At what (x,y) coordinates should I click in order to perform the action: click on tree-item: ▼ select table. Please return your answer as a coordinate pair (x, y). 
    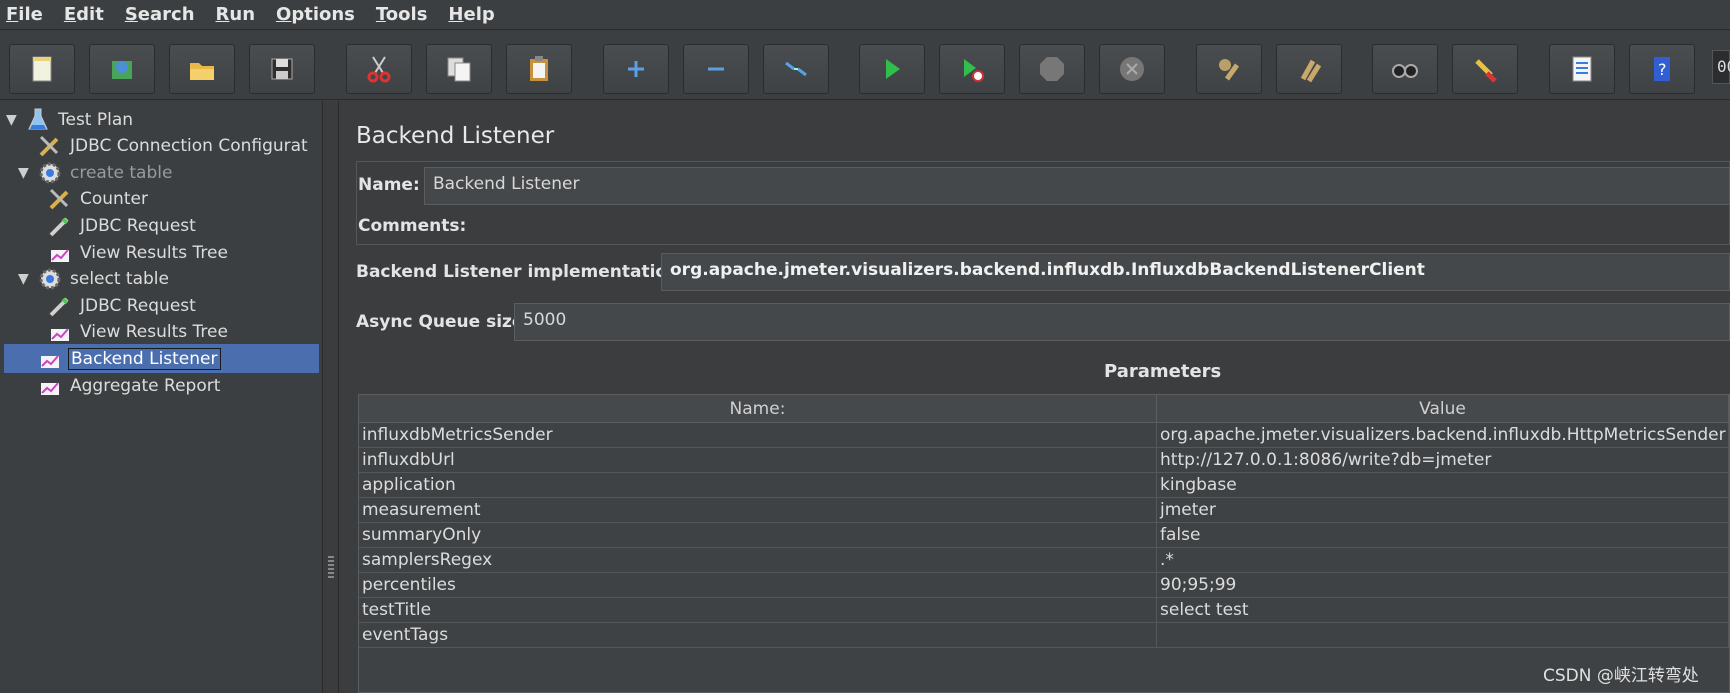
    Looking at the image, I should click on (85, 279).